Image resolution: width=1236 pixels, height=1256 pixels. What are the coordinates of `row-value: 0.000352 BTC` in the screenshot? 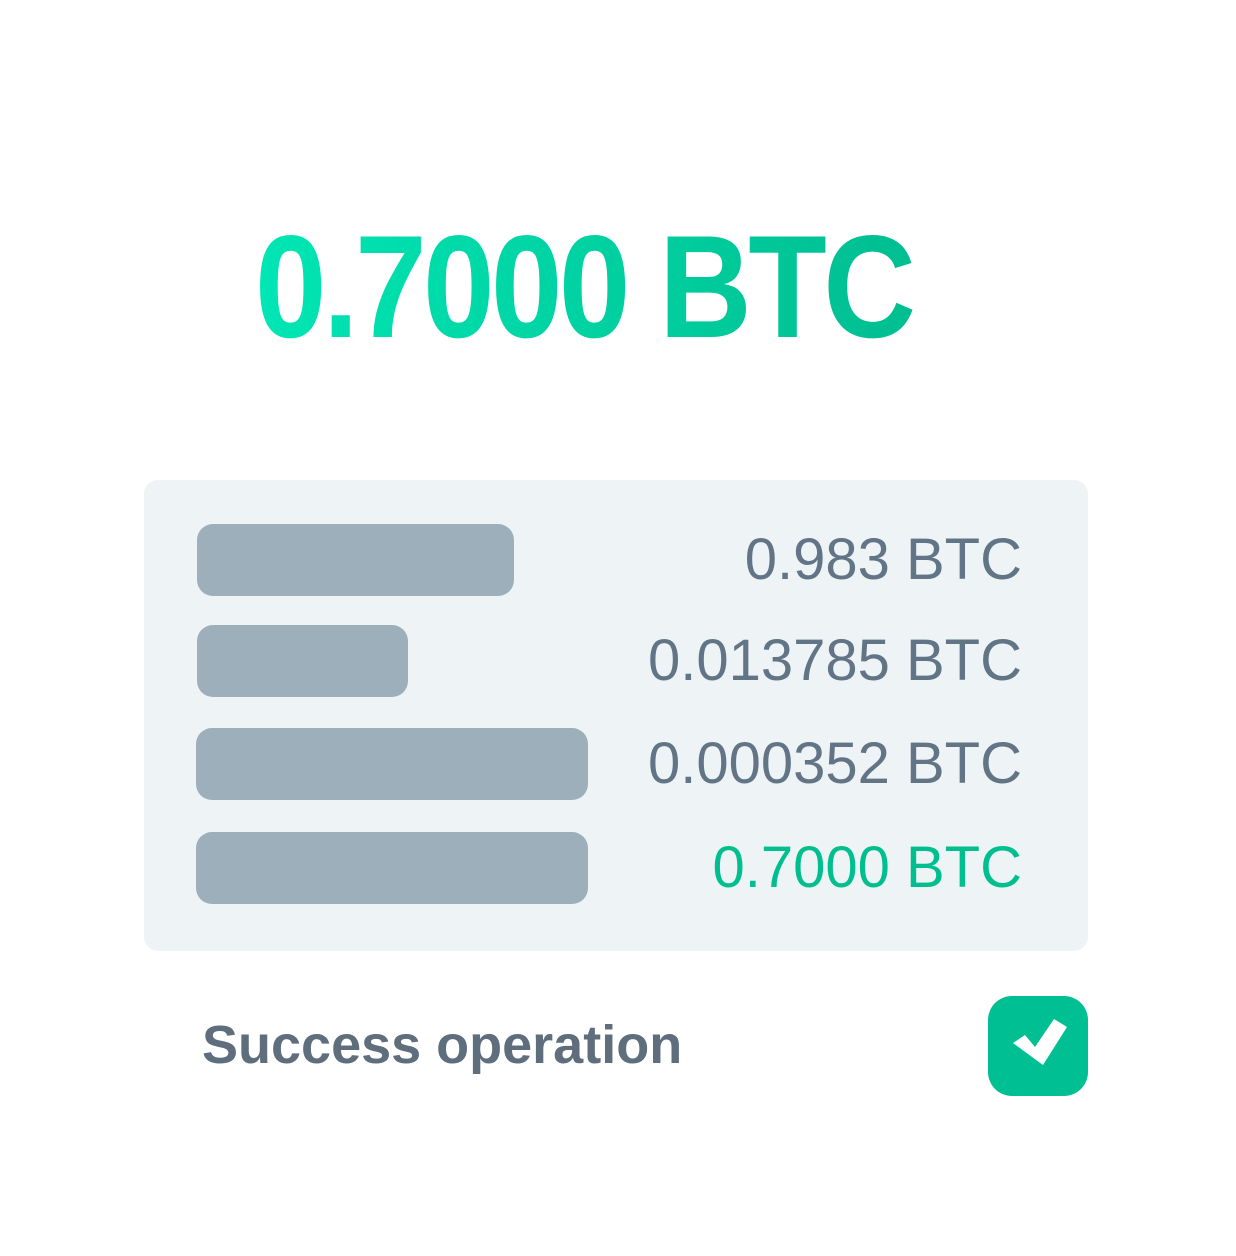 It's located at (834, 763).